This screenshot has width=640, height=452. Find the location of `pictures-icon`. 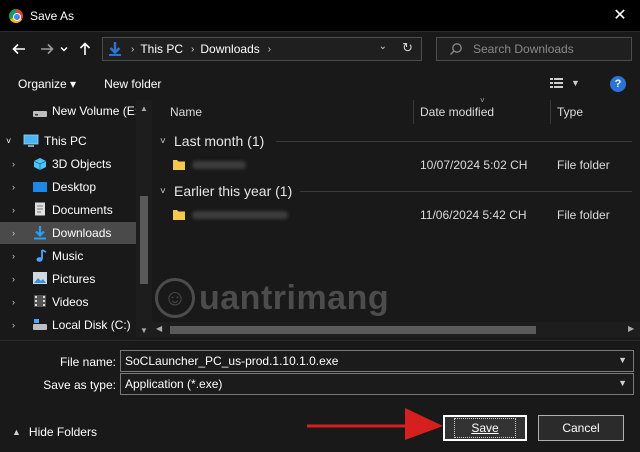

pictures-icon is located at coordinates (40, 278).